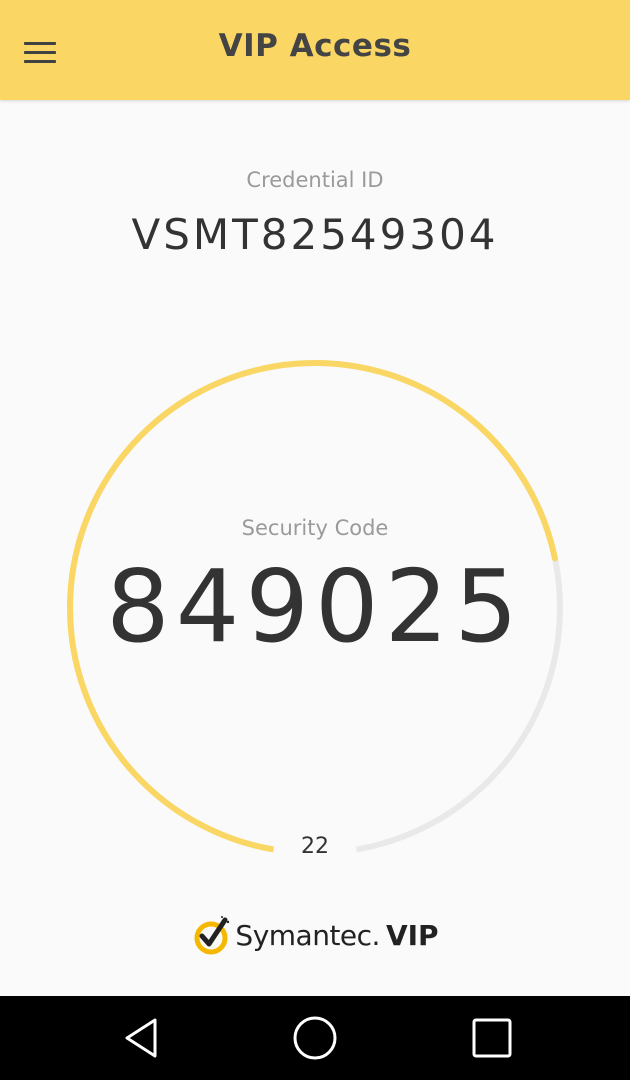  What do you see at coordinates (315, 46) in the screenshot?
I see `app-title: VIP Access` at bounding box center [315, 46].